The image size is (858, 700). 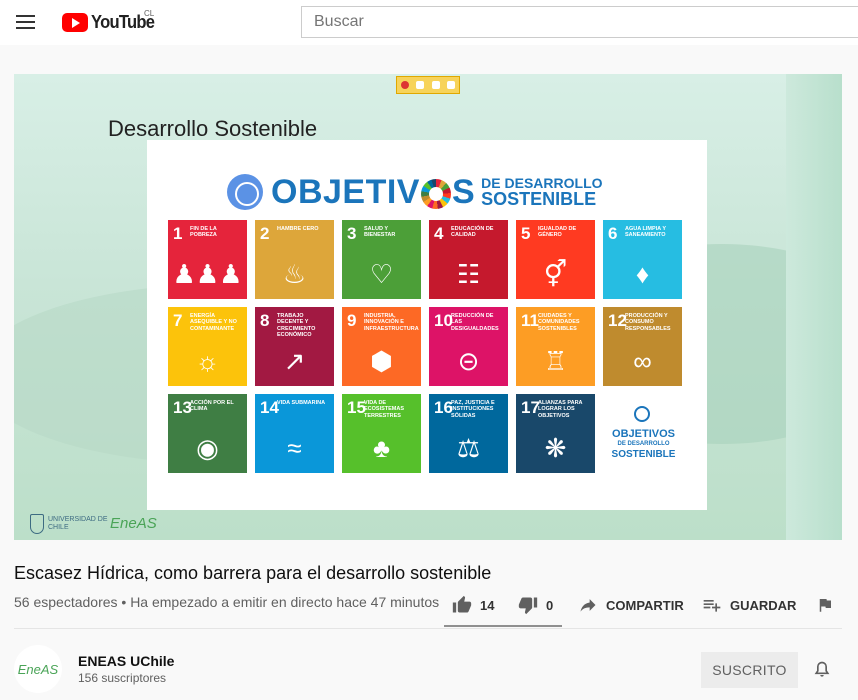 I want to click on thumb-down-icon, so click(x=528, y=606).